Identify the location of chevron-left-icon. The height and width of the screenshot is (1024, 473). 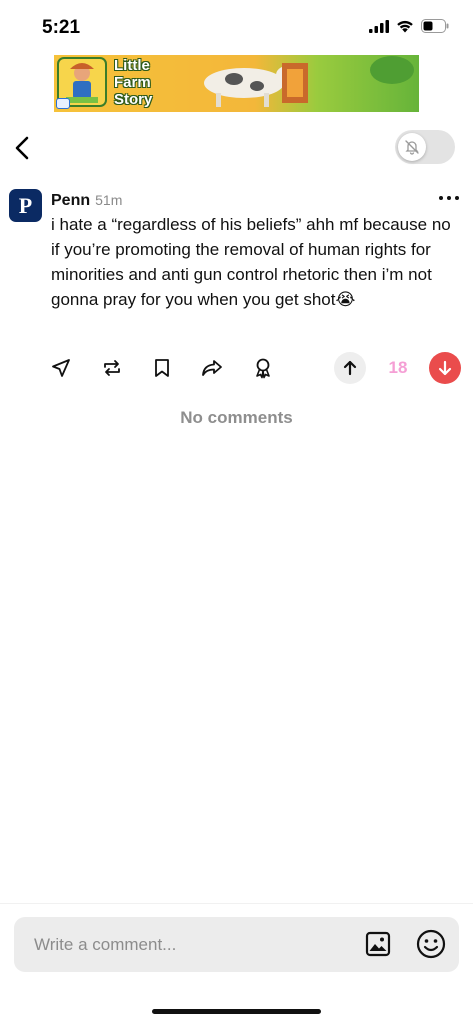
(22, 148).